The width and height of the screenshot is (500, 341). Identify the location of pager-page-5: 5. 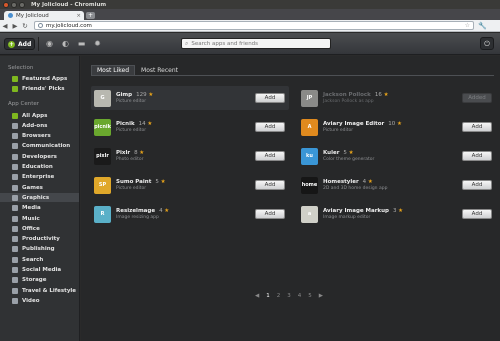
(310, 296).